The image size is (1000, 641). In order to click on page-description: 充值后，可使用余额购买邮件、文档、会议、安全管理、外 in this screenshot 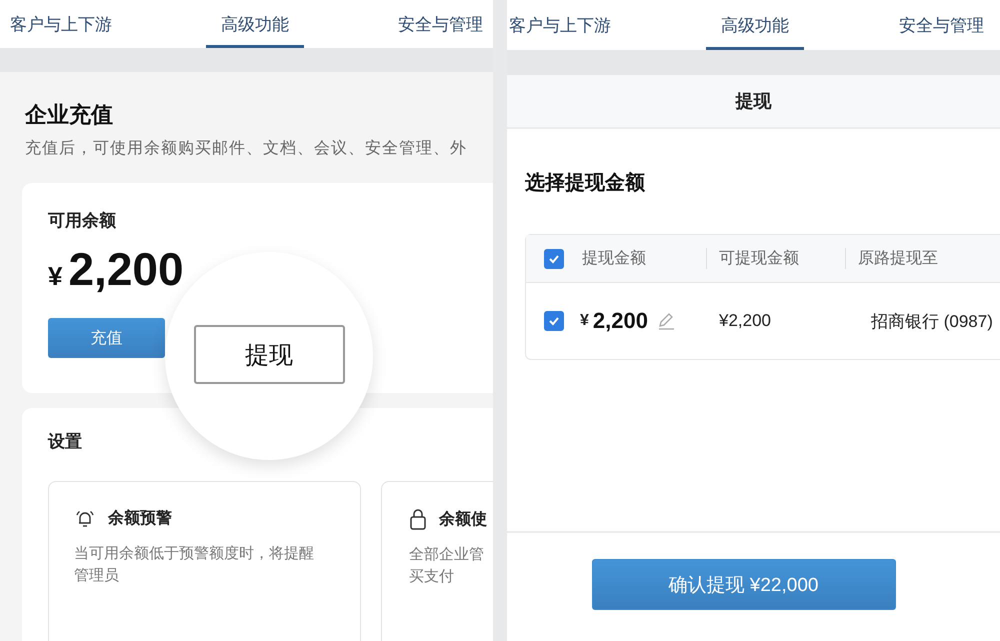, I will do `click(246, 148)`.